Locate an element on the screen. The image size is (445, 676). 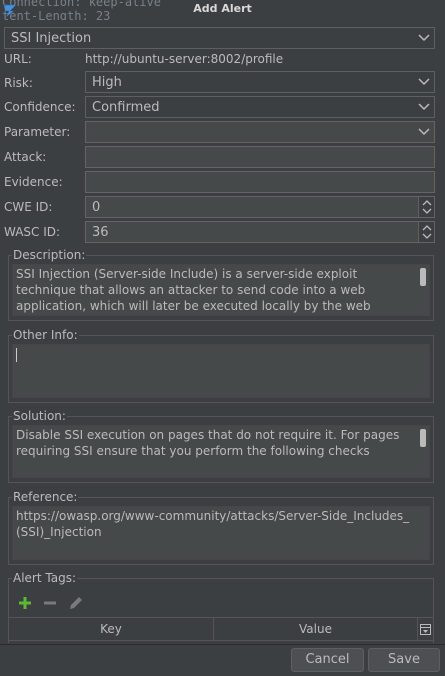
edit-pencil-icon is located at coordinates (76, 603).